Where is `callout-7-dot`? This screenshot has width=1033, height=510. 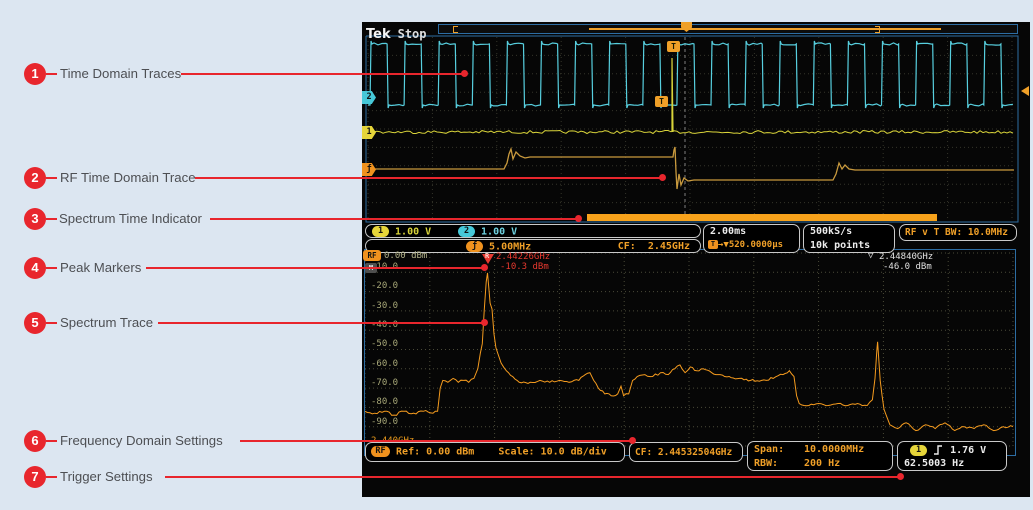
callout-7-dot is located at coordinates (900, 476).